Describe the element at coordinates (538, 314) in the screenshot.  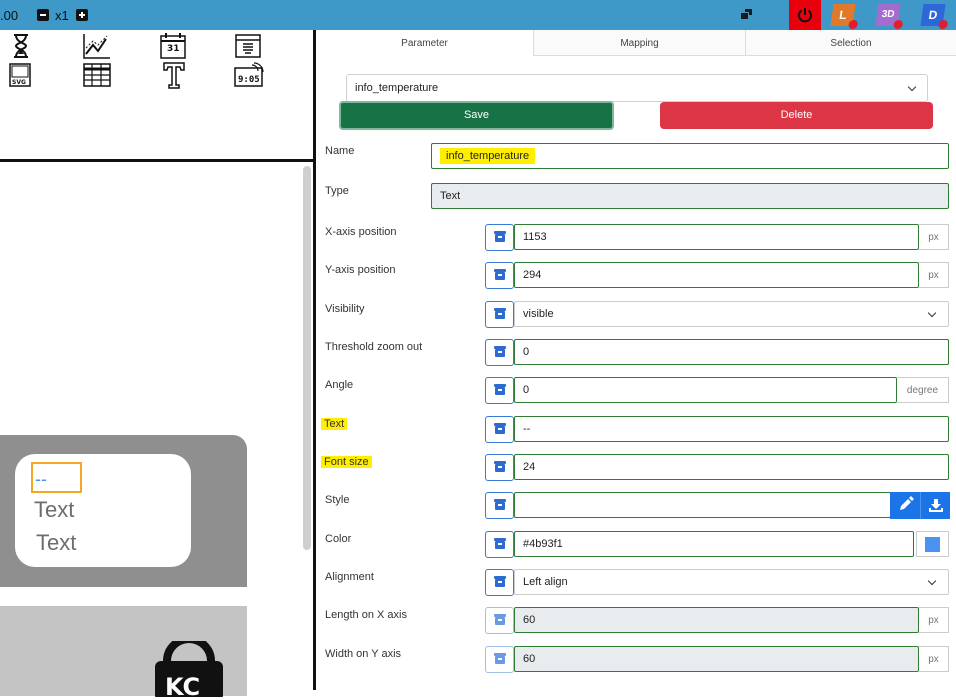
I see `visibility-value: visible` at that location.